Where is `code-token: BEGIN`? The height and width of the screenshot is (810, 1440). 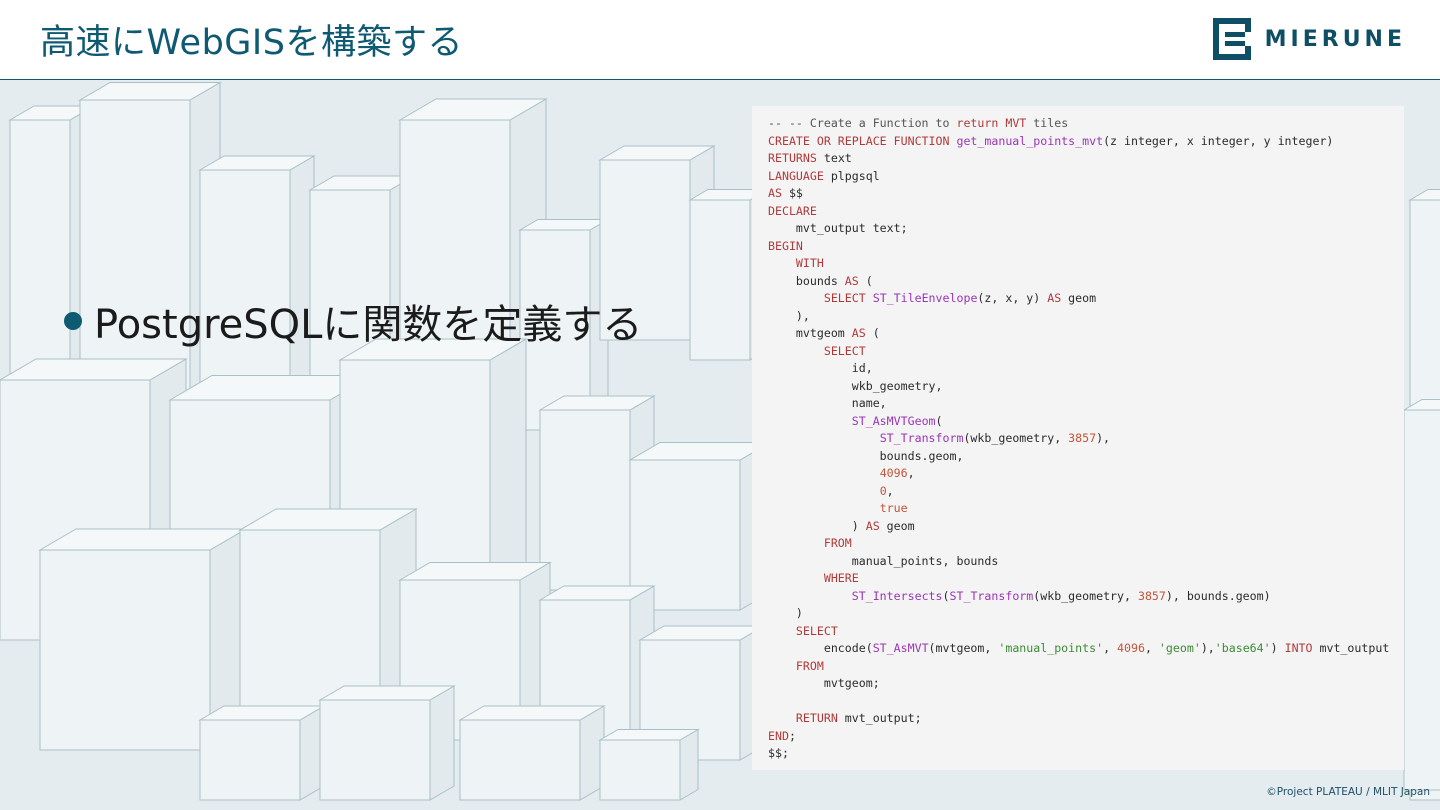
code-token: BEGIN is located at coordinates (785, 245).